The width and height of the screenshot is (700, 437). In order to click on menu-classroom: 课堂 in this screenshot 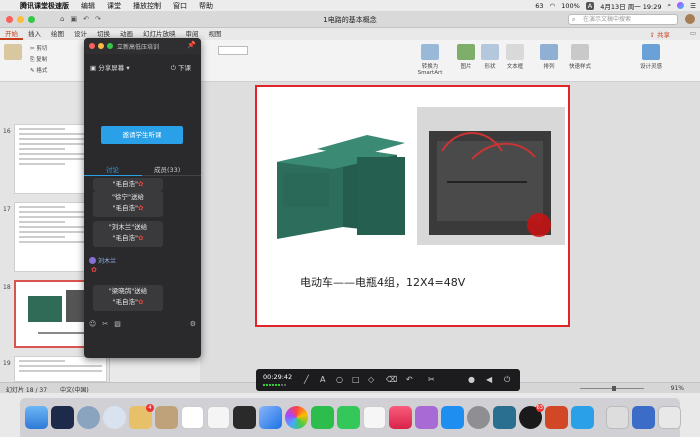, I will do `click(114, 6)`.